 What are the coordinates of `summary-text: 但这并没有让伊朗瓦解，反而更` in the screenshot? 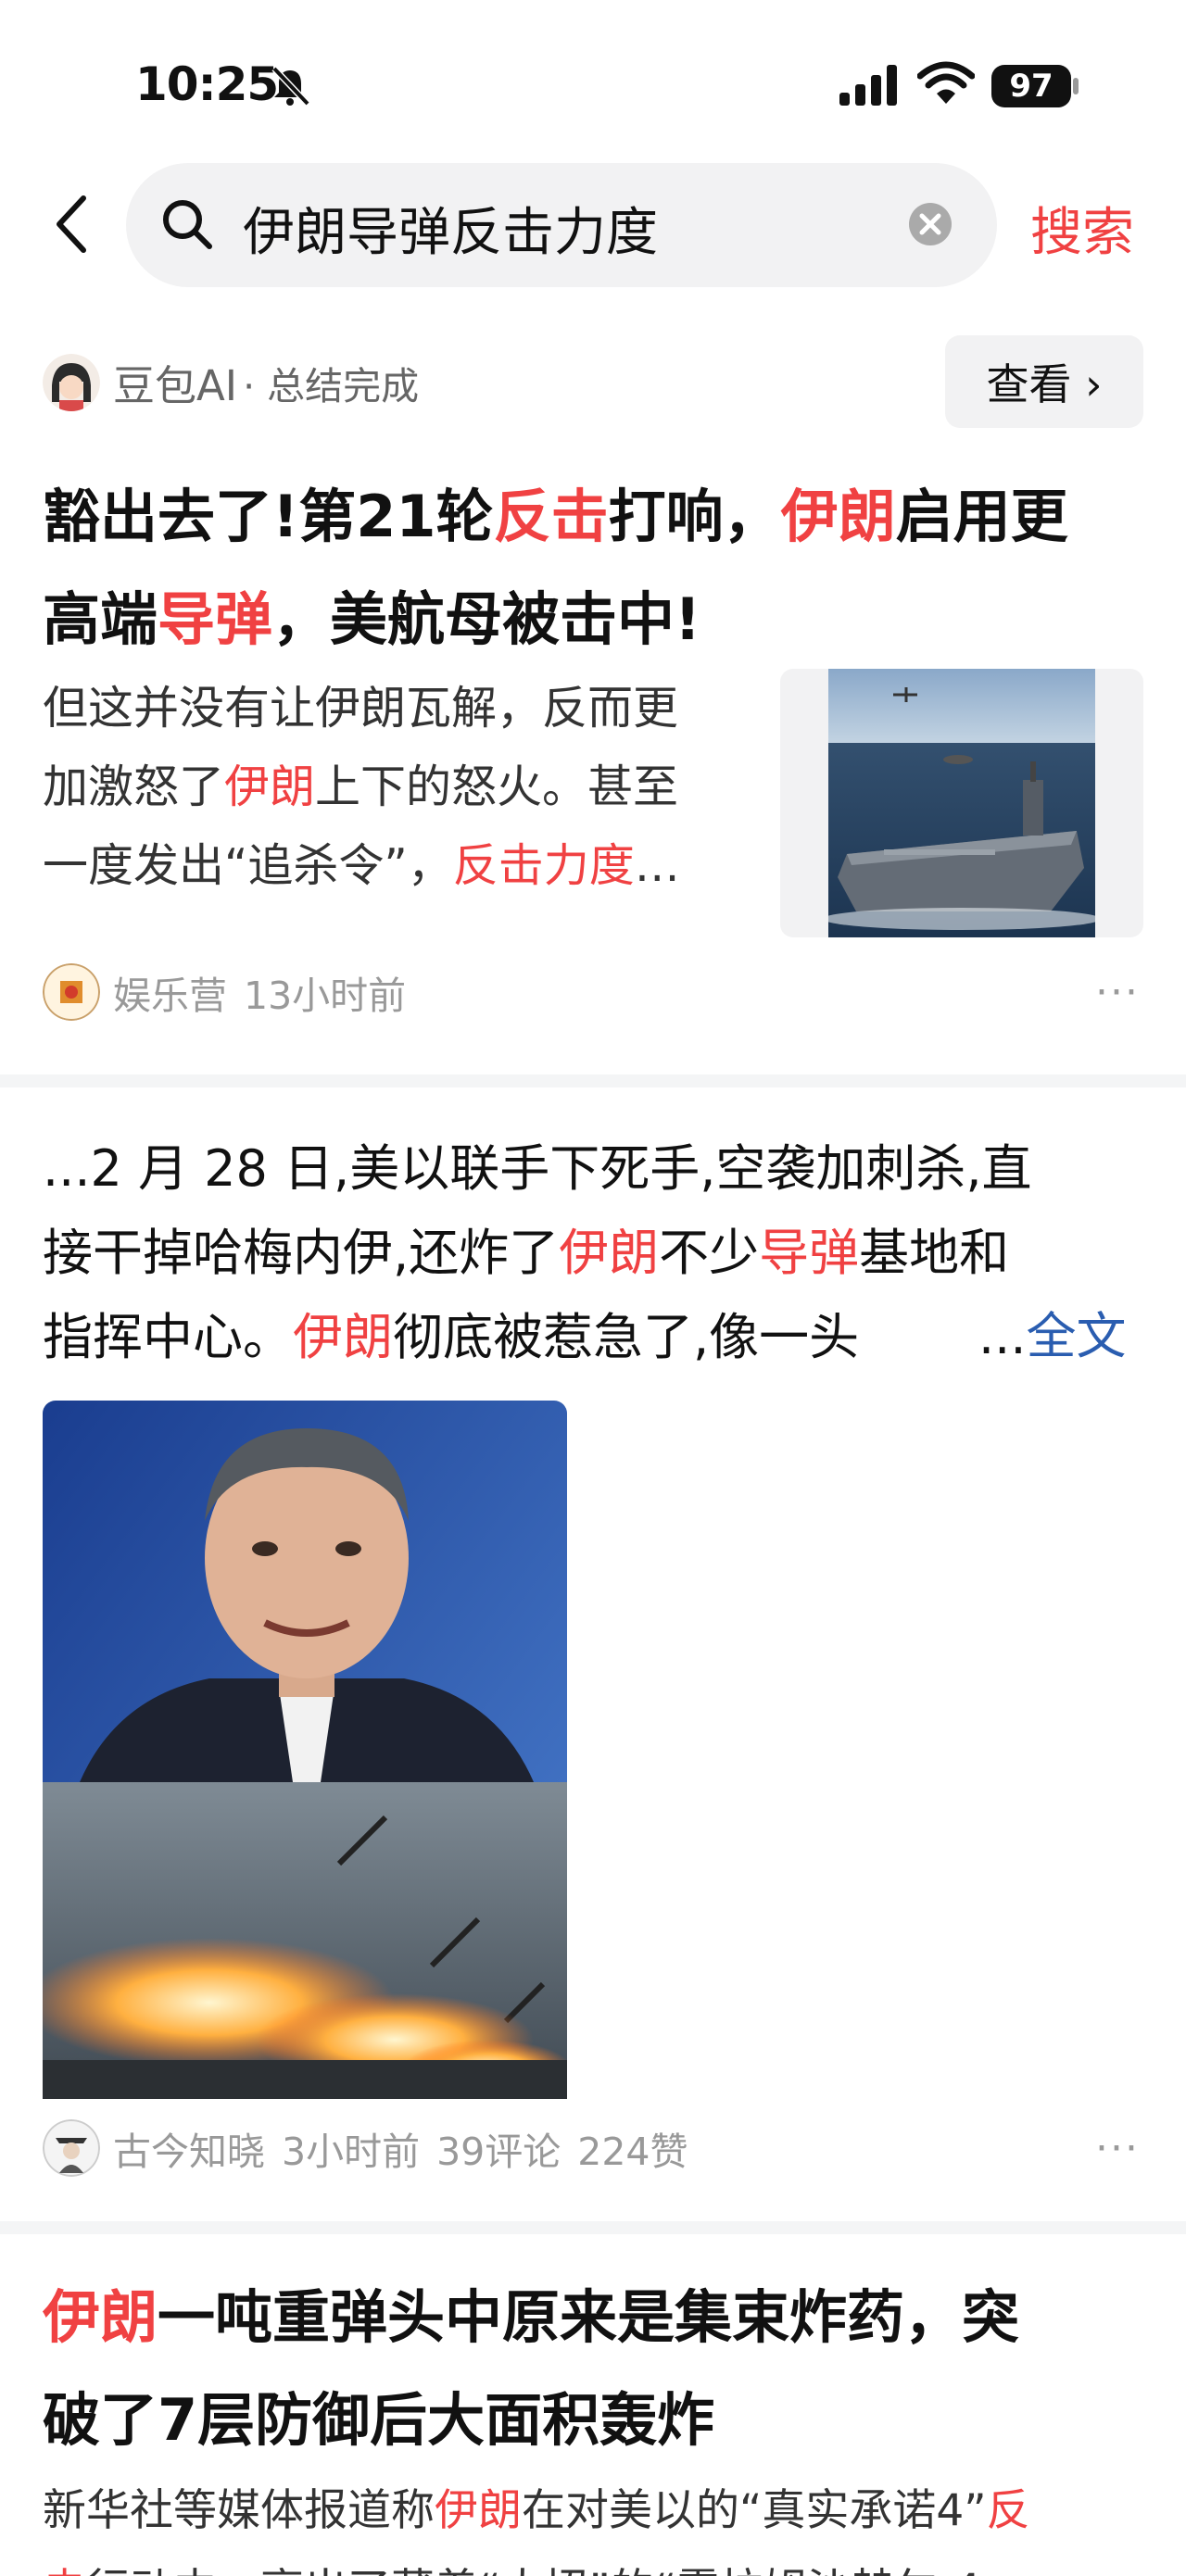 It's located at (361, 708).